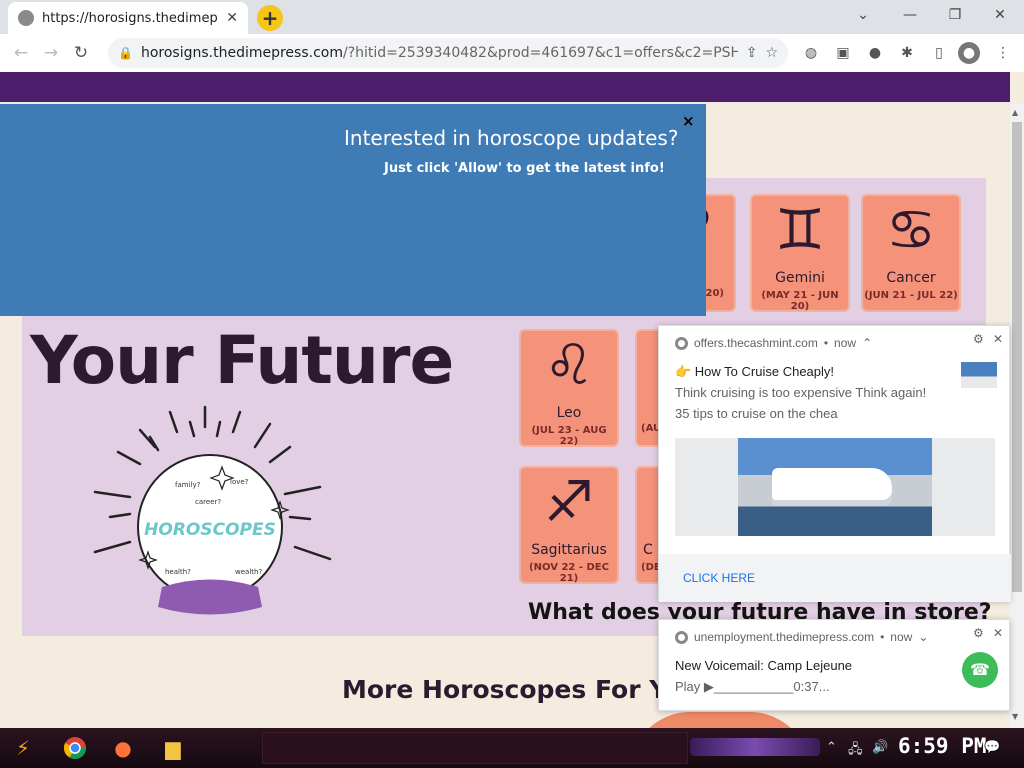  I want to click on profile-avatar: ●, so click(969, 53).